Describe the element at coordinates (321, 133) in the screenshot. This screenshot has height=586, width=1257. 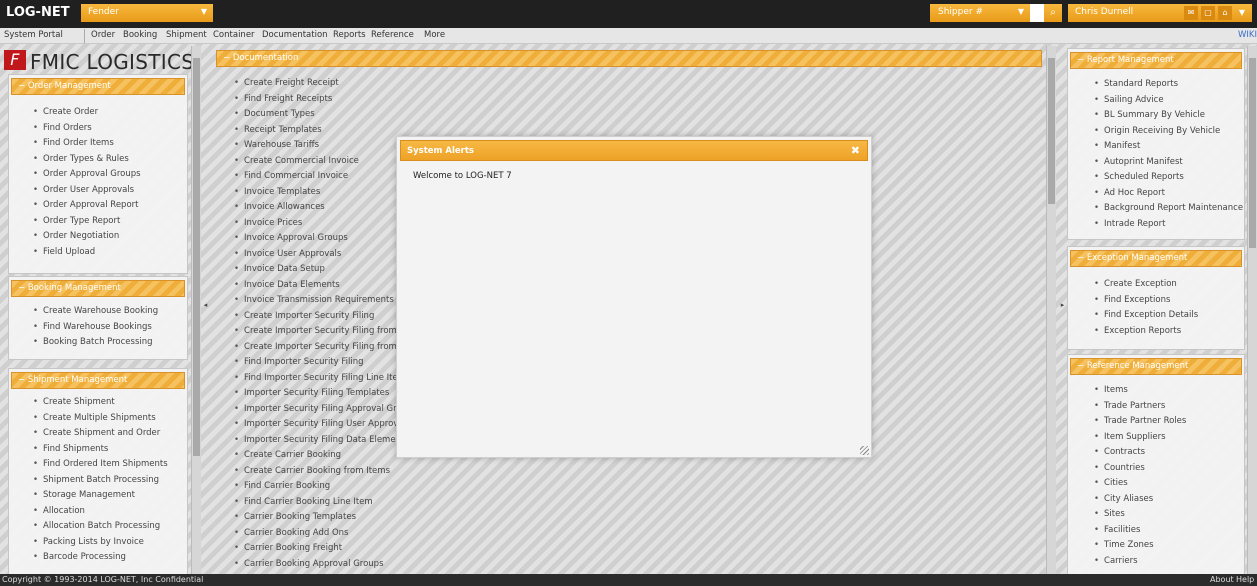
I see `link-receipt-templates: Receipt Templates` at that location.